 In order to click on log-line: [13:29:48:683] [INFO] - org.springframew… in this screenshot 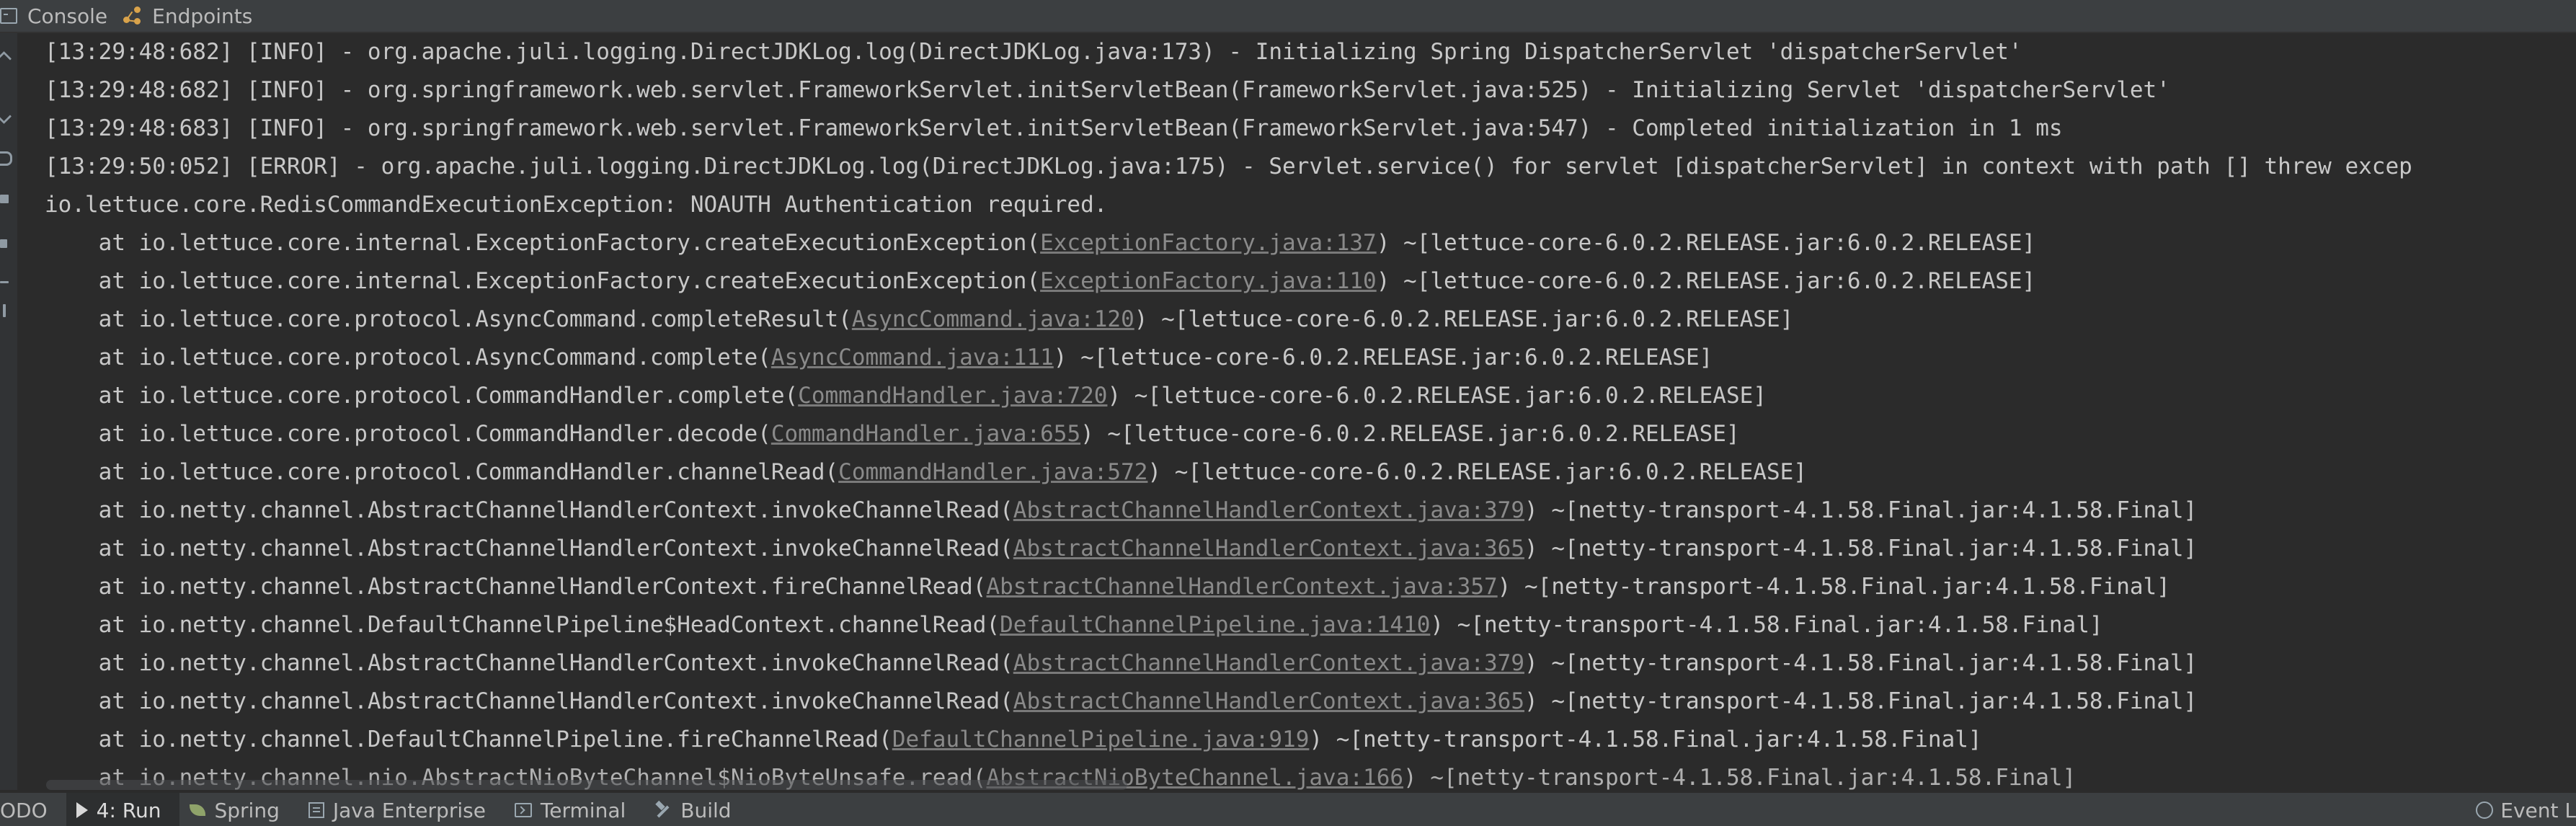, I will do `click(1054, 128)`.